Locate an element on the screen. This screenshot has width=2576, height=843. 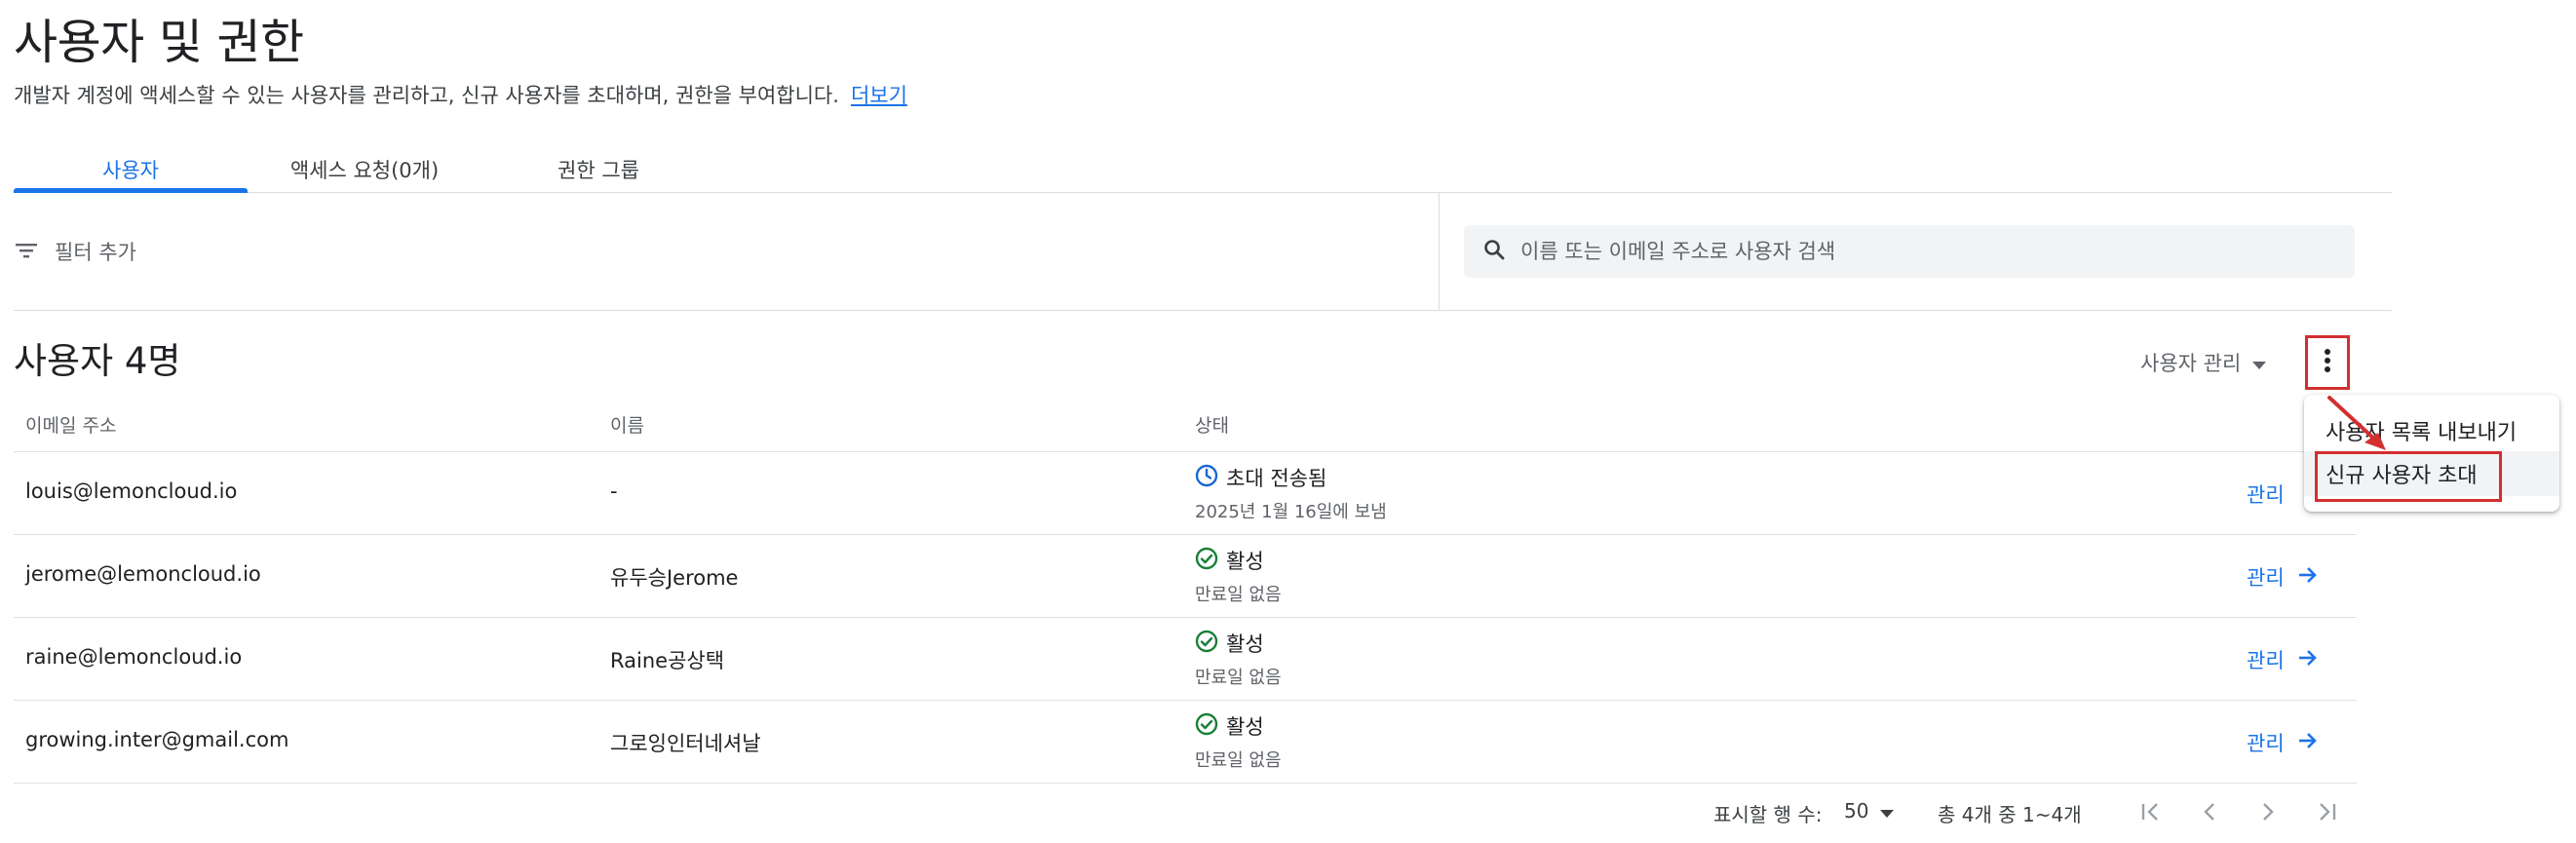
row-name: Raine공상택 is located at coordinates (667, 660).